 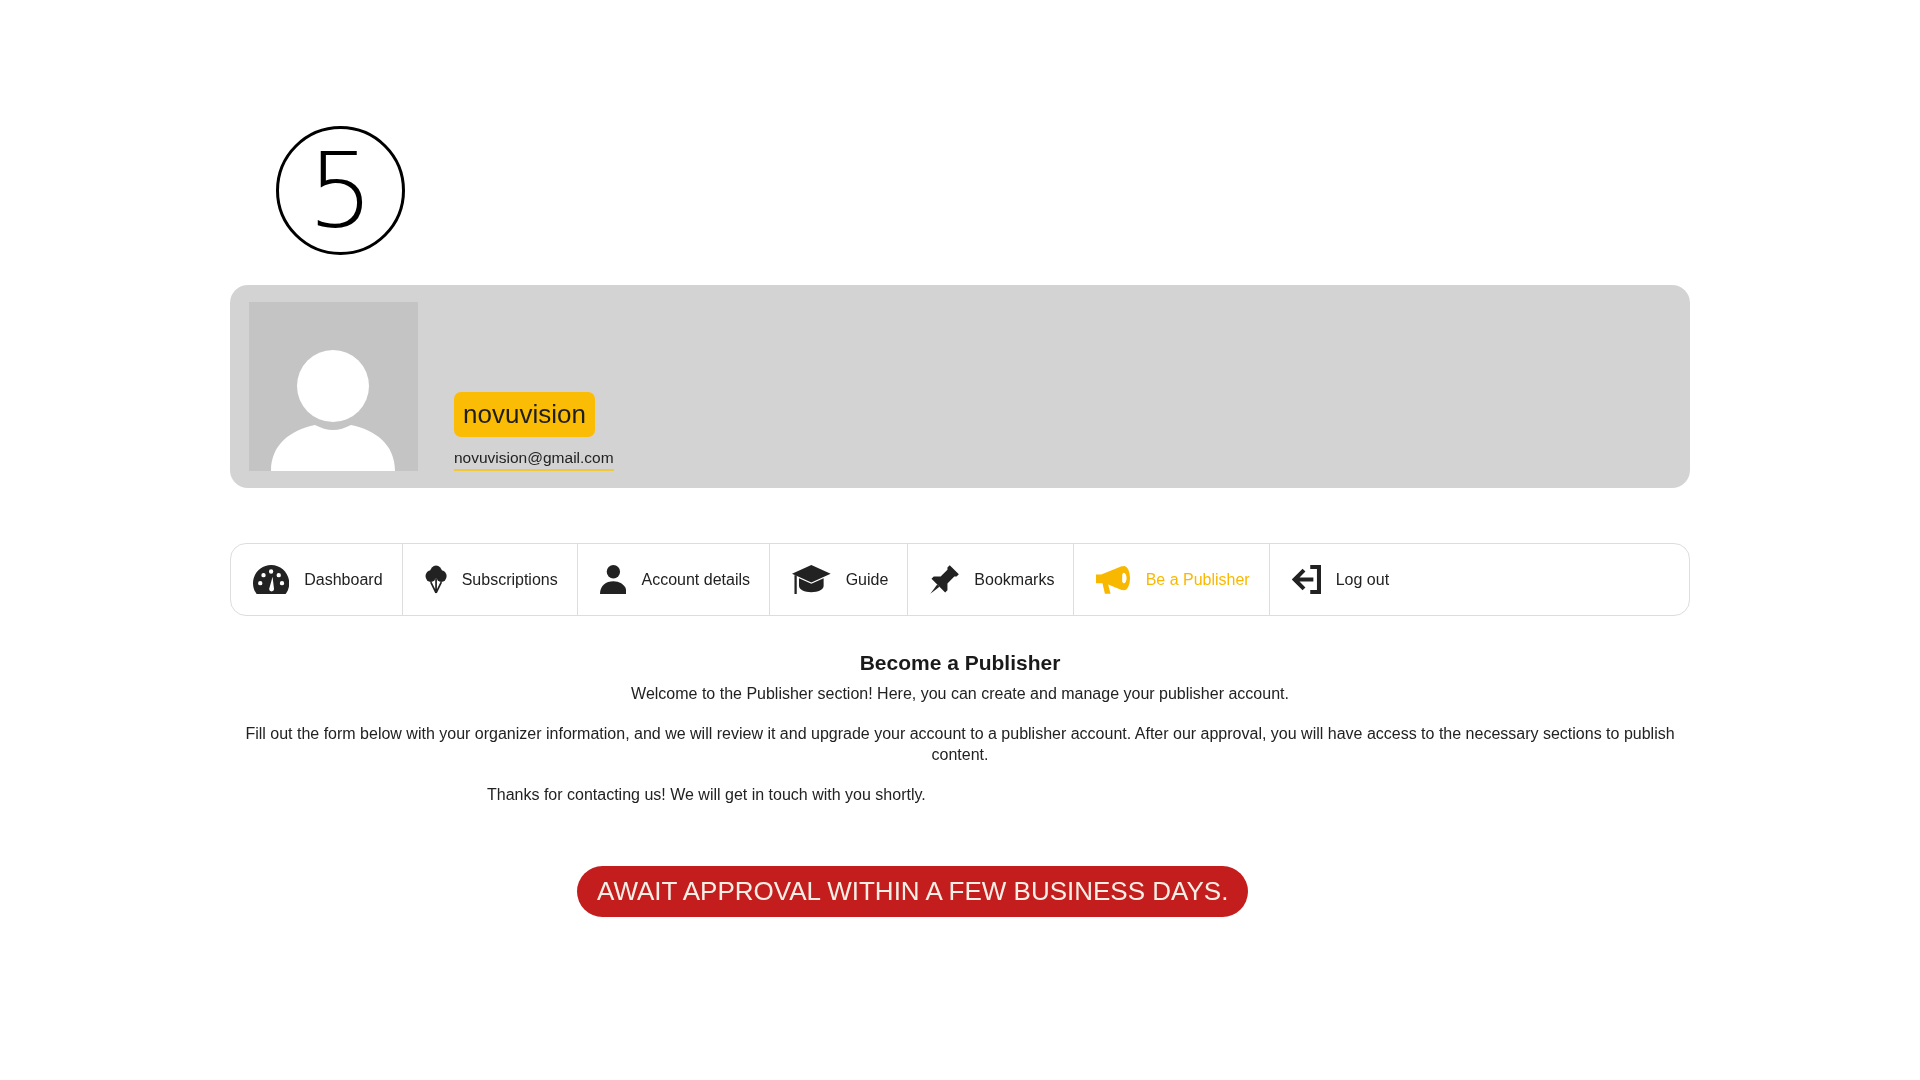 I want to click on approval-status-banner: AWAIT APPROVAL WITHIN A FEW BUSINESS DAYS., so click(x=913, y=891).